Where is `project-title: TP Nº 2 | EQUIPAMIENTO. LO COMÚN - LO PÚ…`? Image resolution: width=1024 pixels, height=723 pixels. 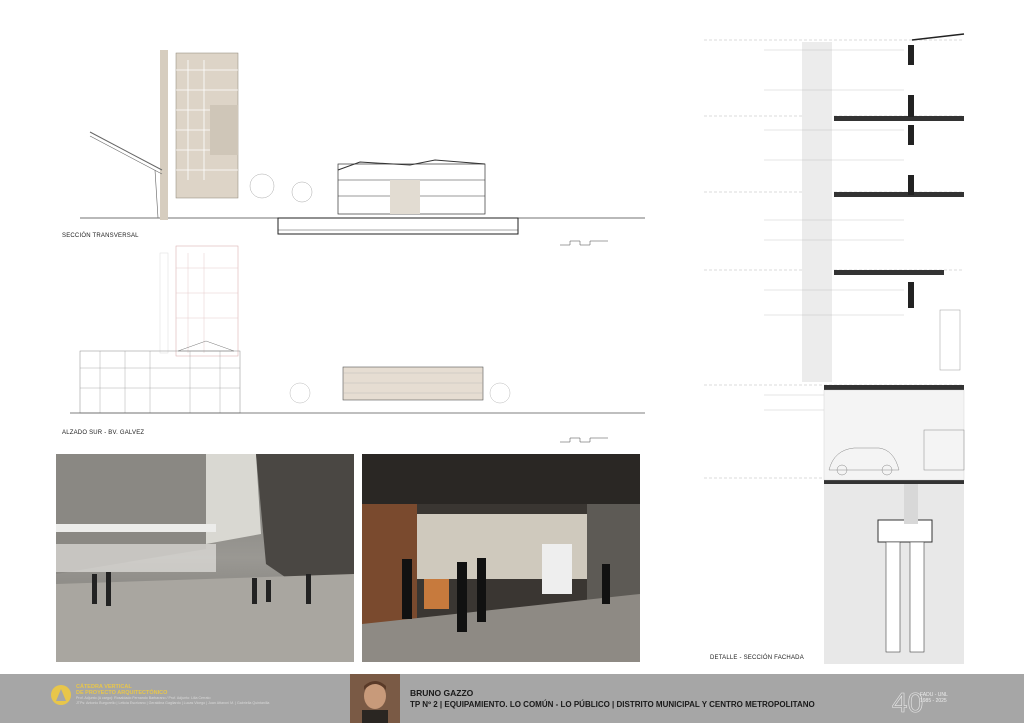
project-title: TP Nº 2 | EQUIPAMIENTO. LO COMÚN - LO PÚ… is located at coordinates (612, 704).